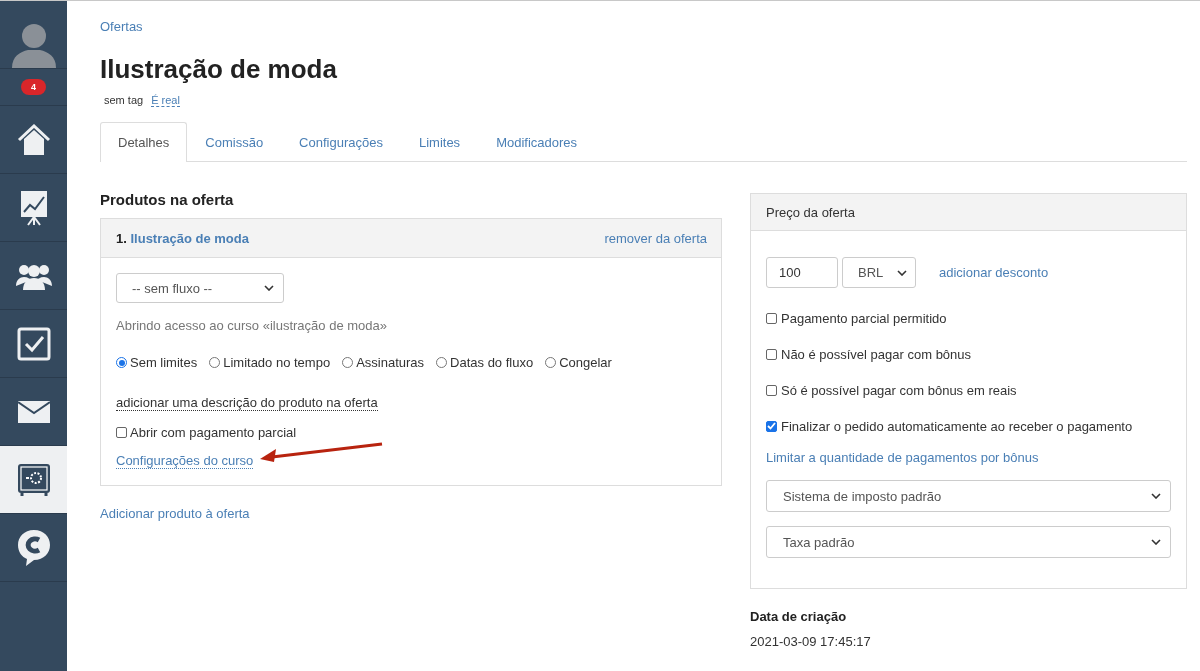 Image resolution: width=1200 pixels, height=671 pixels. What do you see at coordinates (33, 547) in the screenshot?
I see `chat-c-icon` at bounding box center [33, 547].